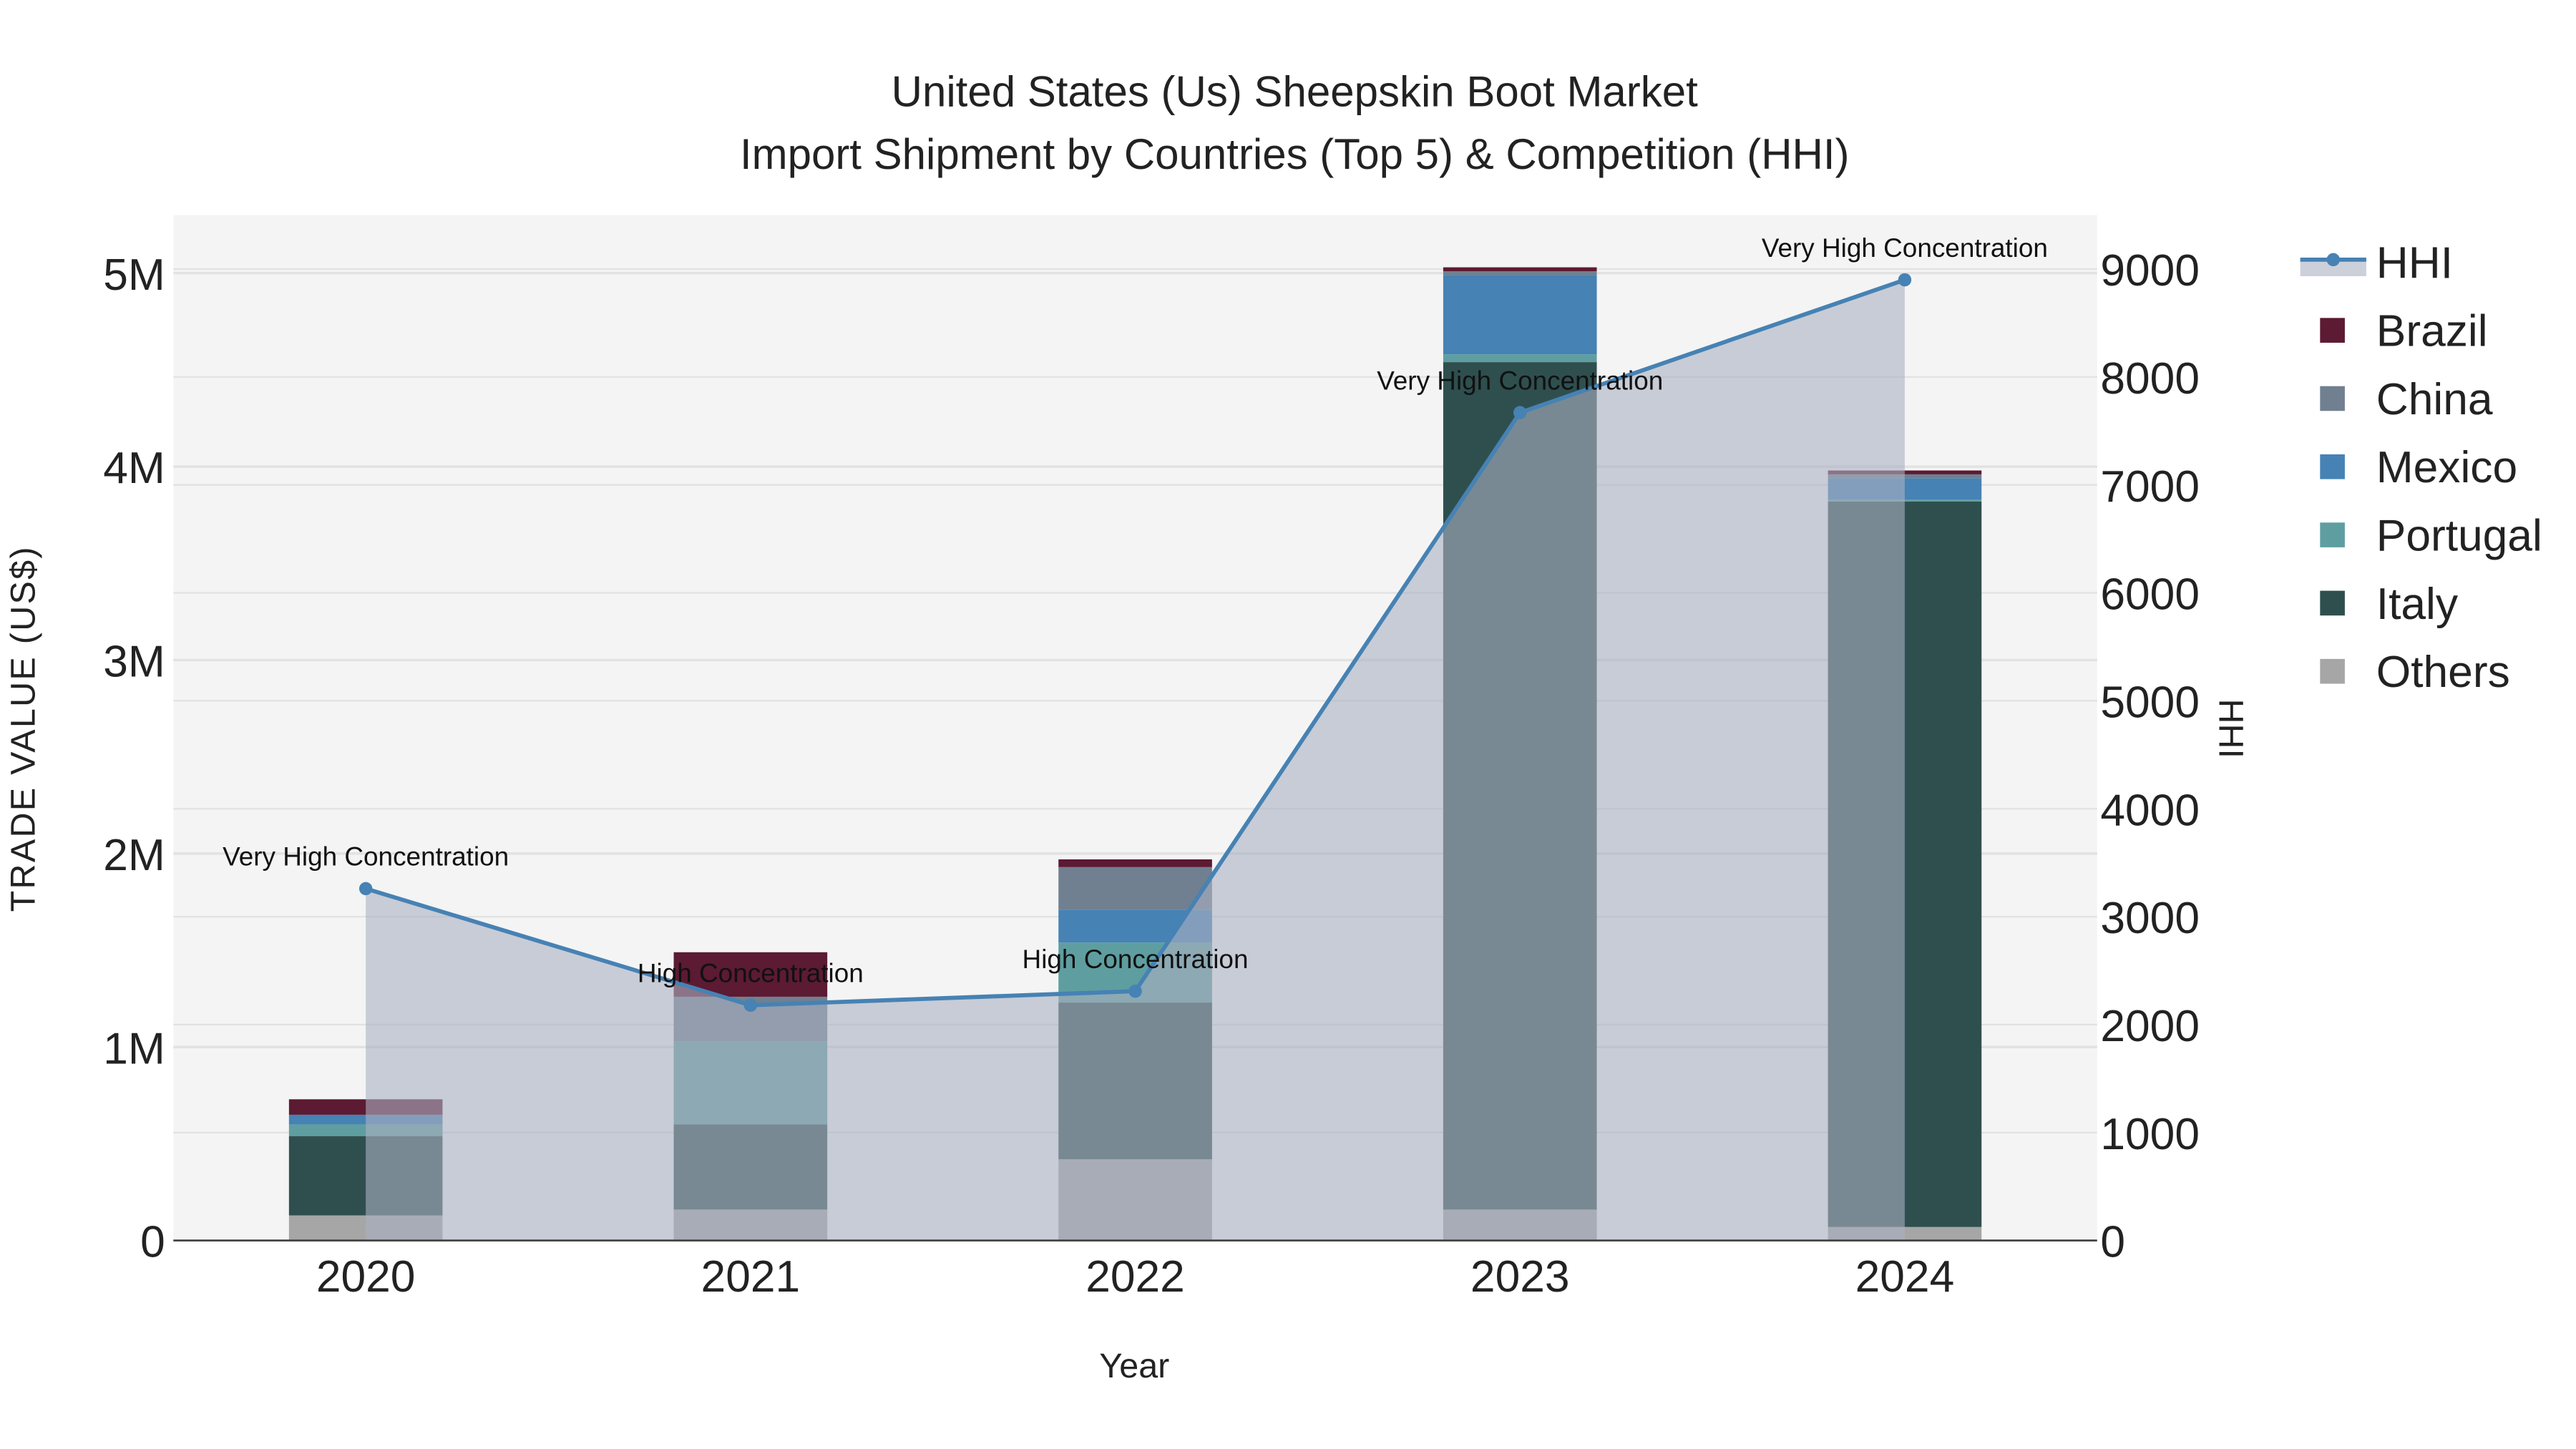 Image resolution: width=2576 pixels, height=1449 pixels. What do you see at coordinates (750, 1005) in the screenshot?
I see `hhi-point-2021` at bounding box center [750, 1005].